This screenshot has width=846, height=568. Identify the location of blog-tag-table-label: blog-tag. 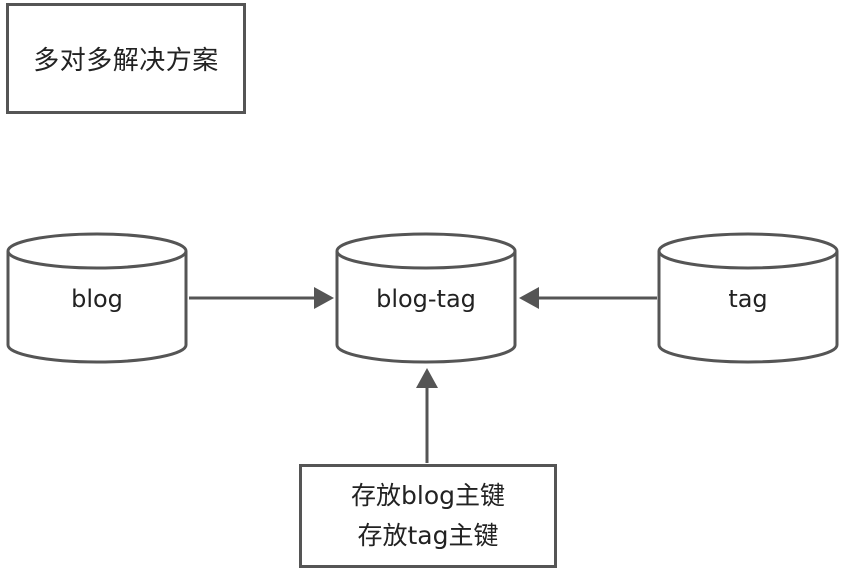
(426, 299).